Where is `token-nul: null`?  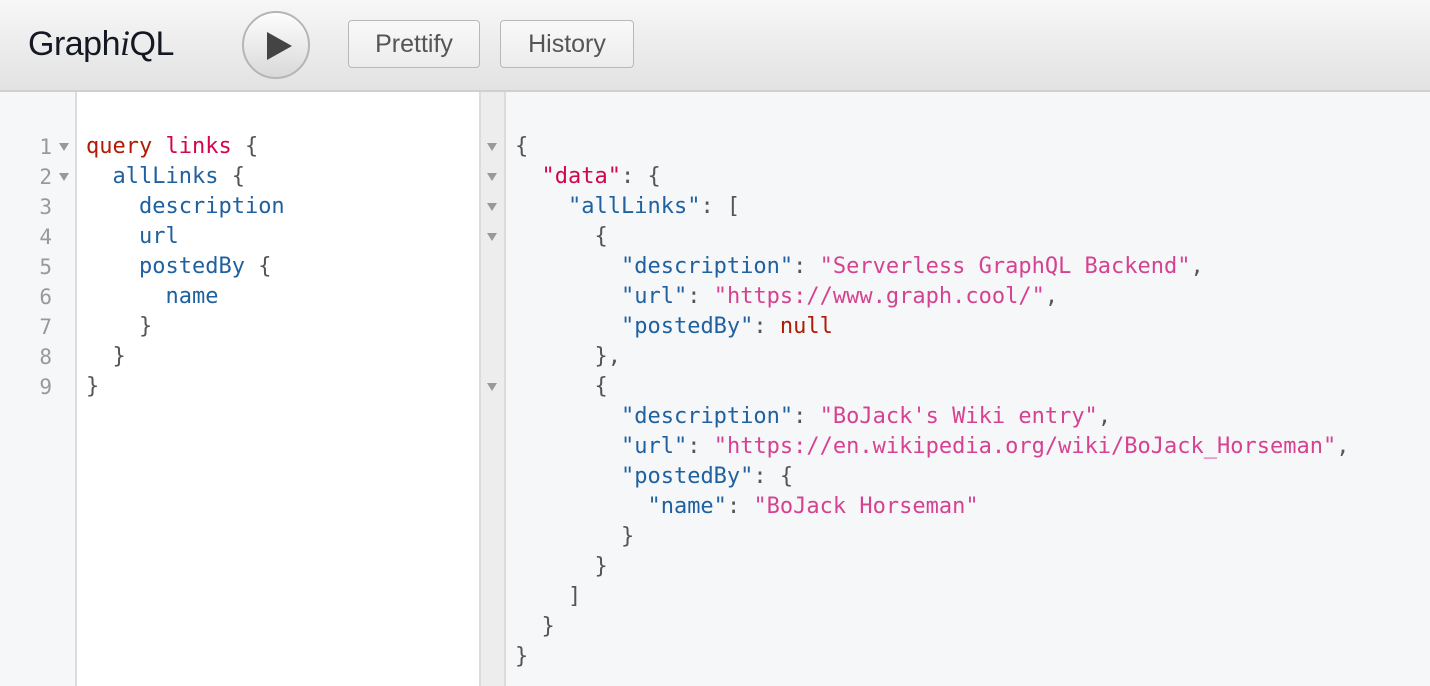
token-nul: null is located at coordinates (806, 326).